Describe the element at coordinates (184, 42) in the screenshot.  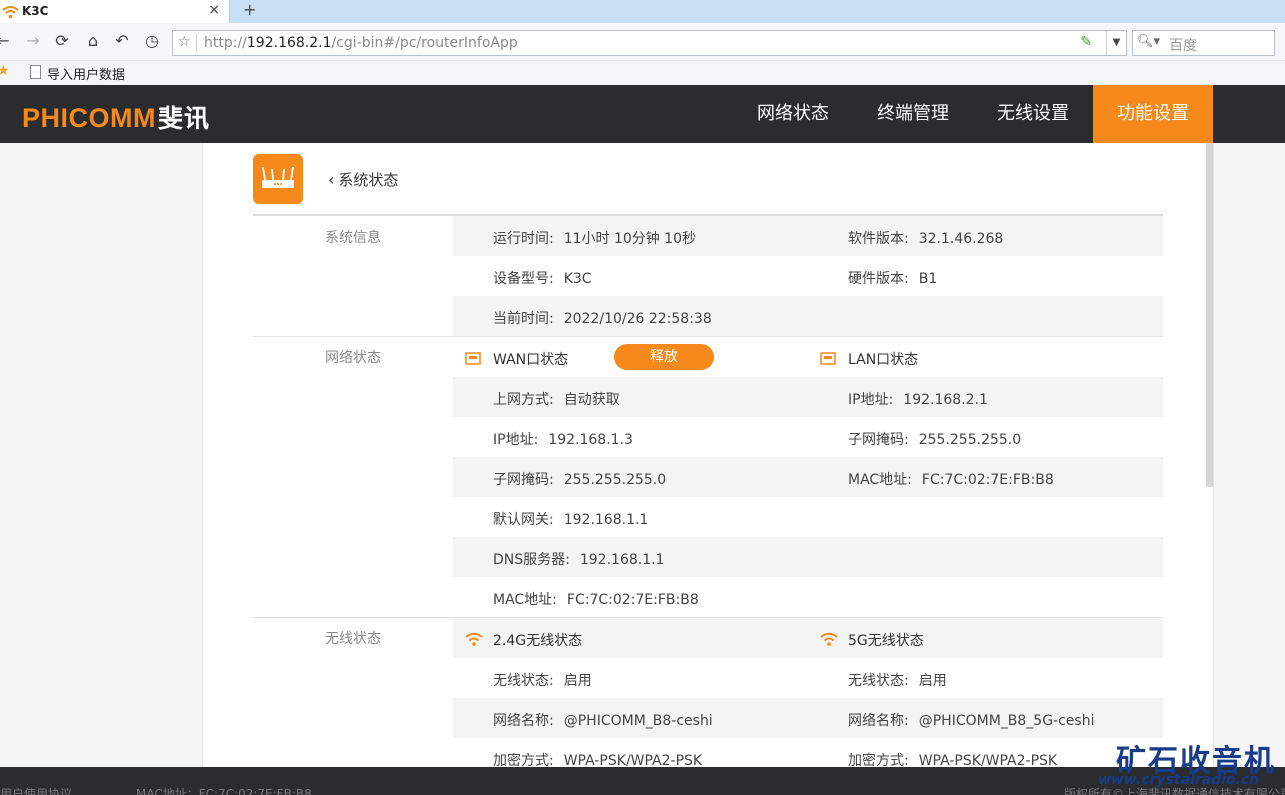
I see `bookmark-star-icon: ☆` at that location.